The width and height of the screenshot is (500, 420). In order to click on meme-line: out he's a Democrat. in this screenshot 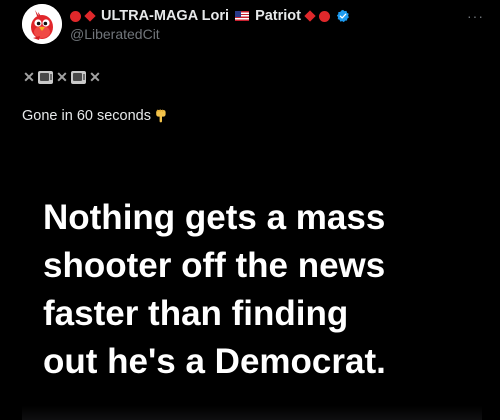, I will do `click(214, 361)`.